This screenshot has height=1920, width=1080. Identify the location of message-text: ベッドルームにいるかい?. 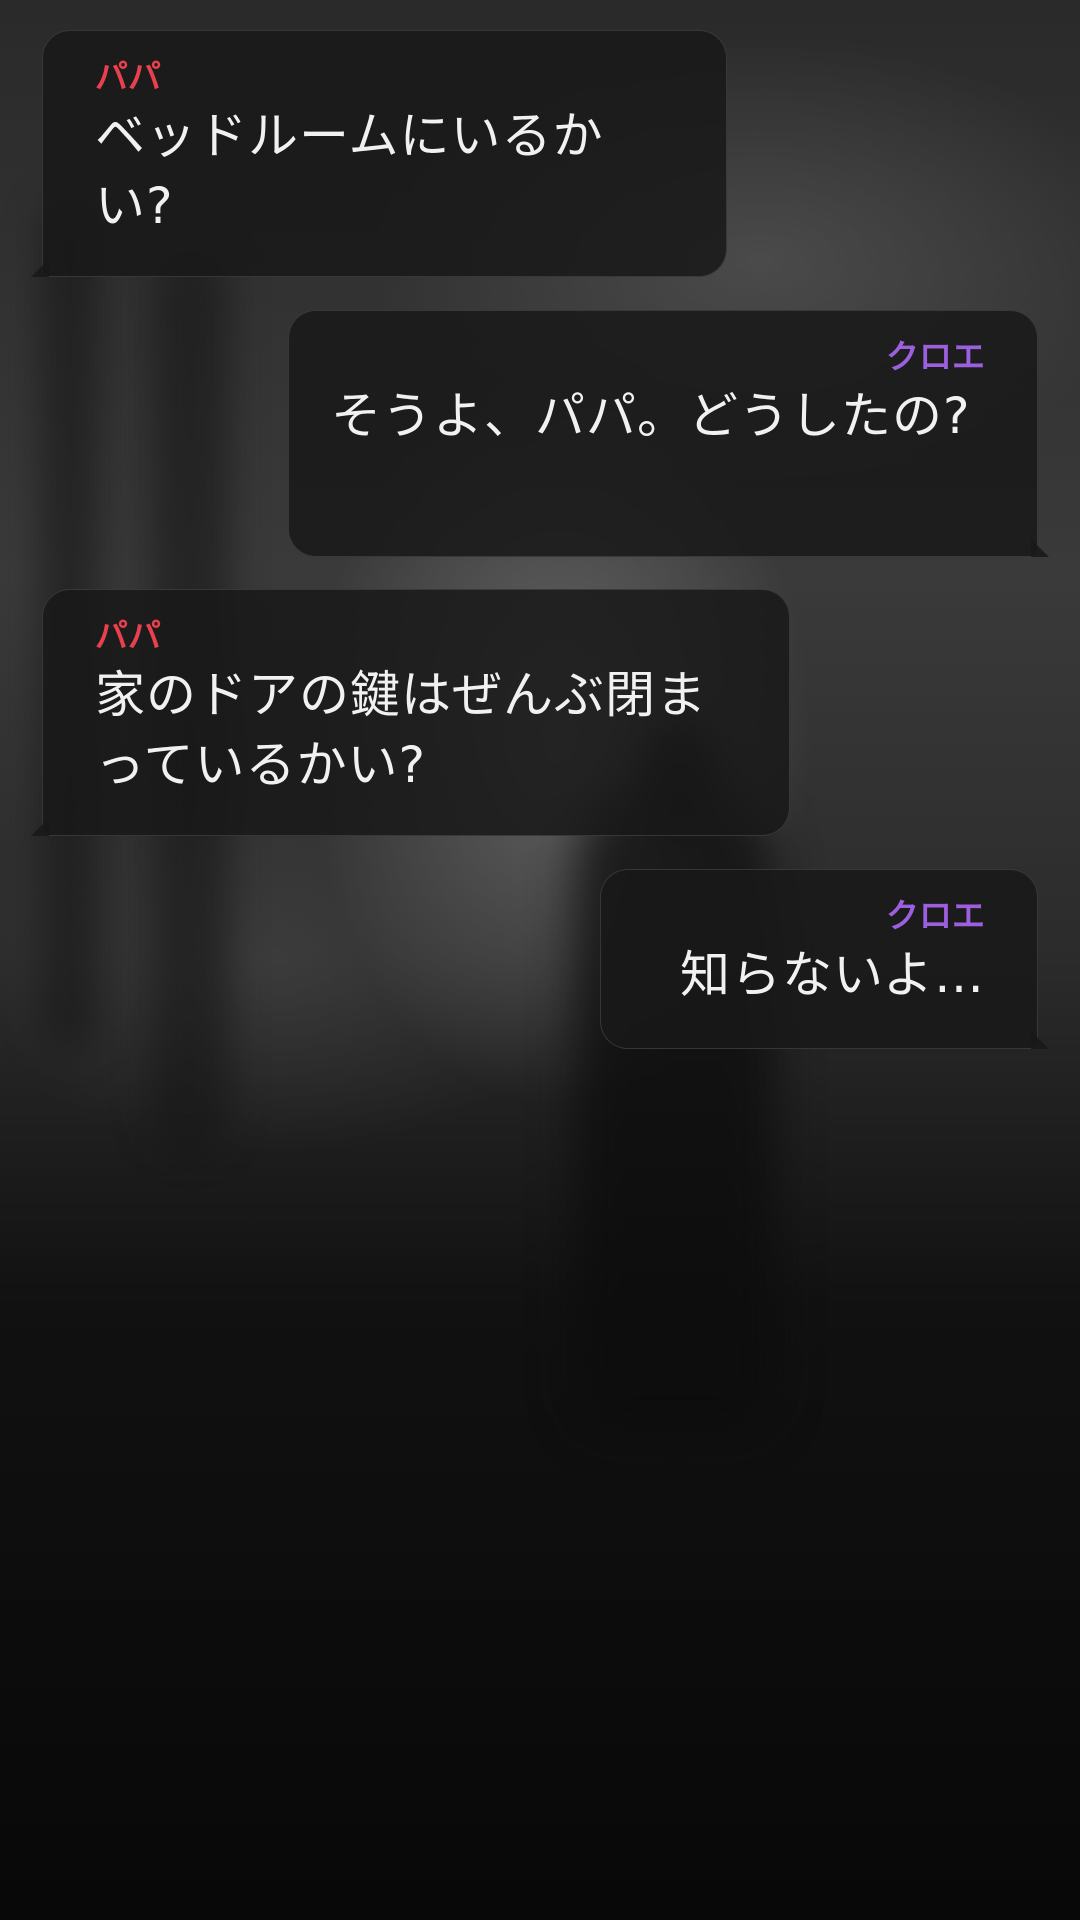
(349, 171).